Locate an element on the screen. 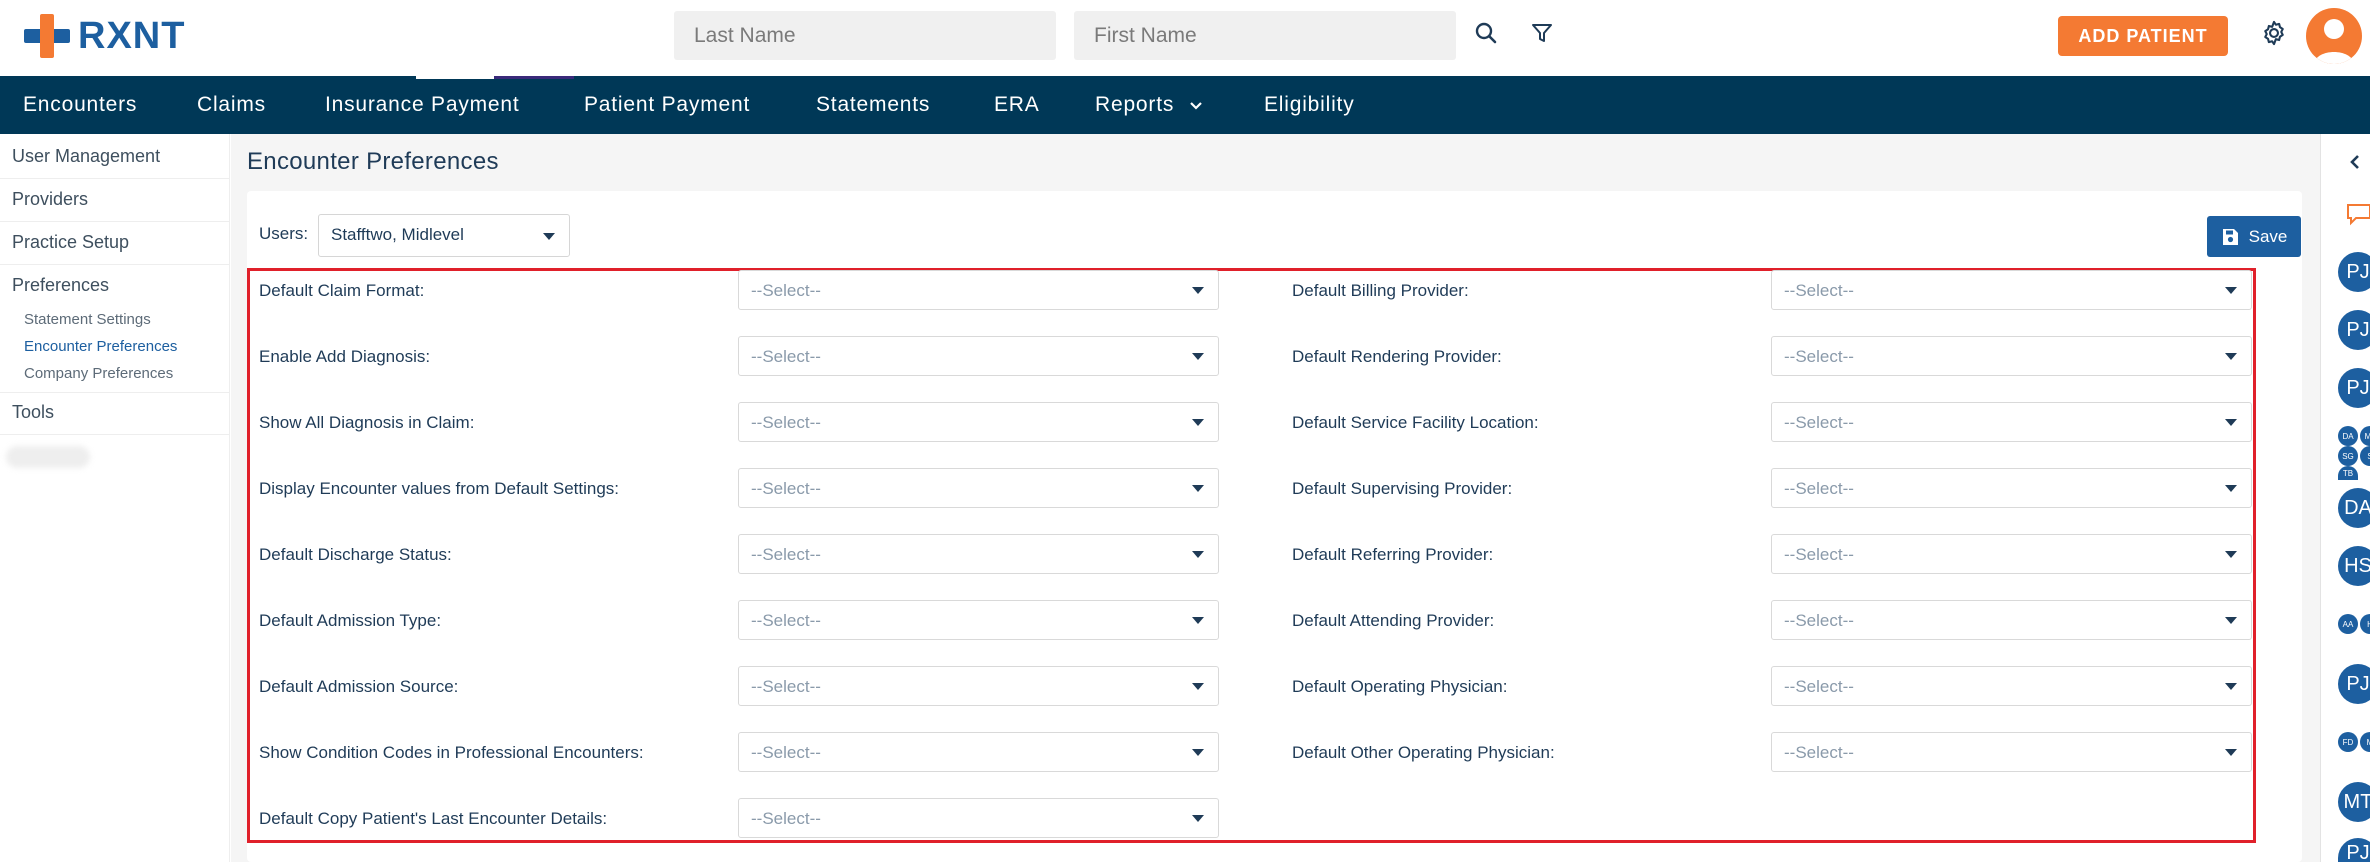  filter-icon is located at coordinates (1542, 33).